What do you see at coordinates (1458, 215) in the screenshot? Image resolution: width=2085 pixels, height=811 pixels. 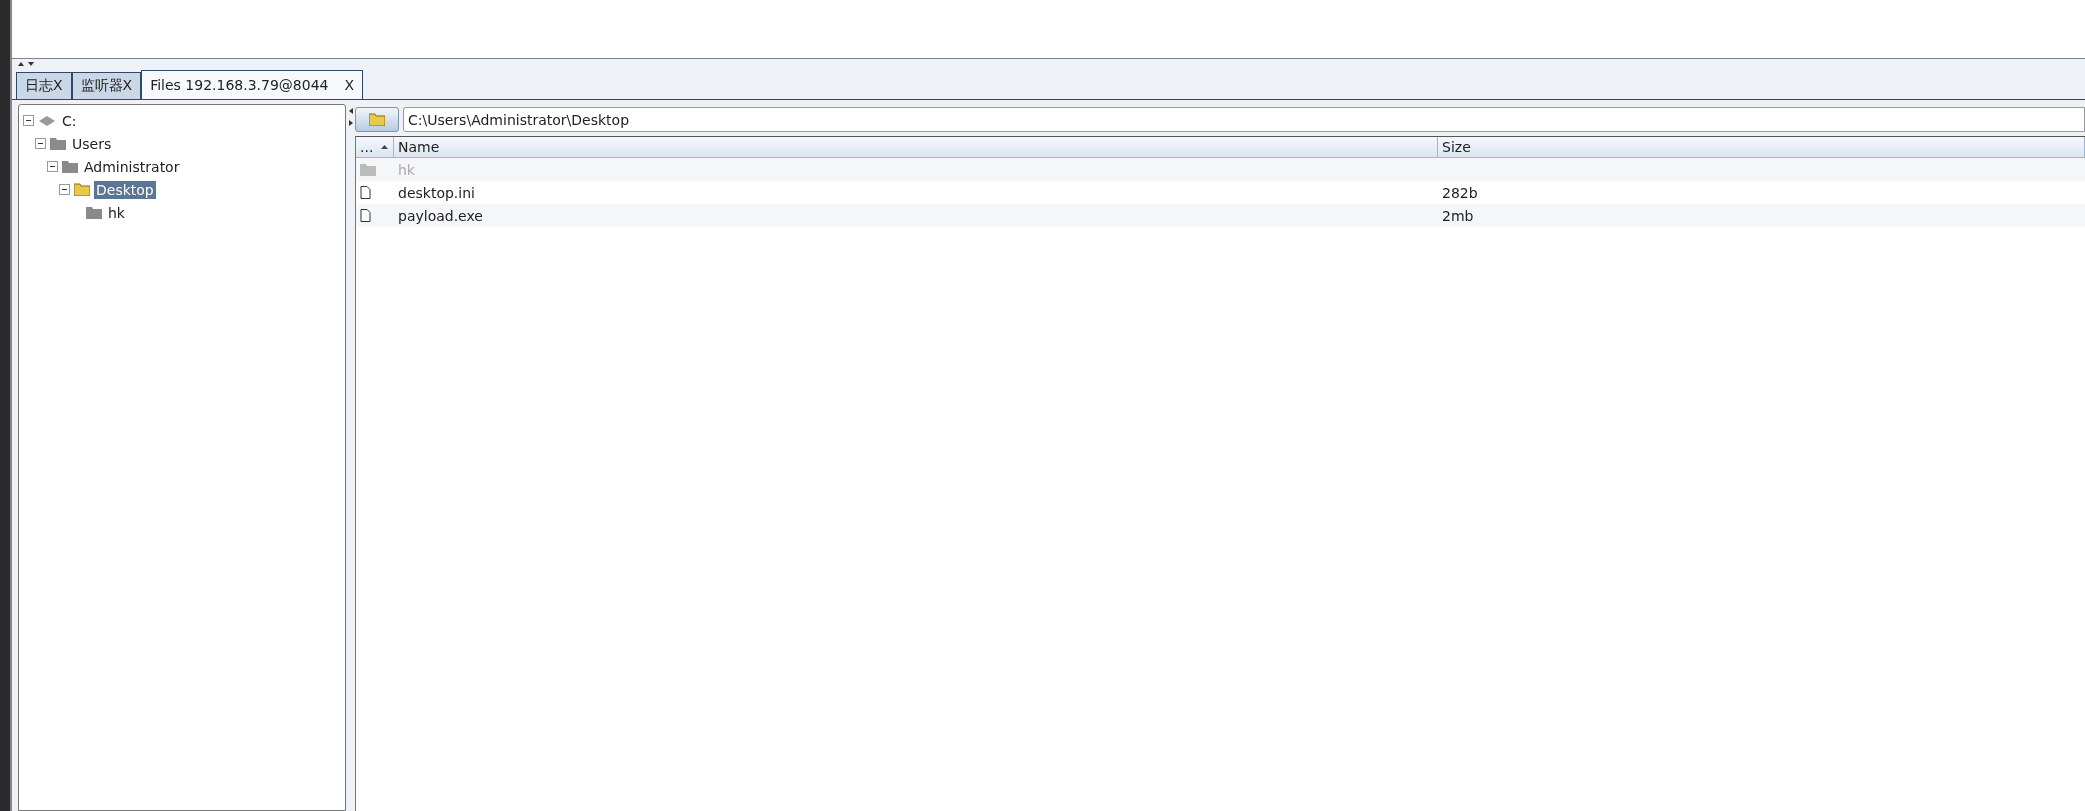 I see `file-size: 2mb` at bounding box center [1458, 215].